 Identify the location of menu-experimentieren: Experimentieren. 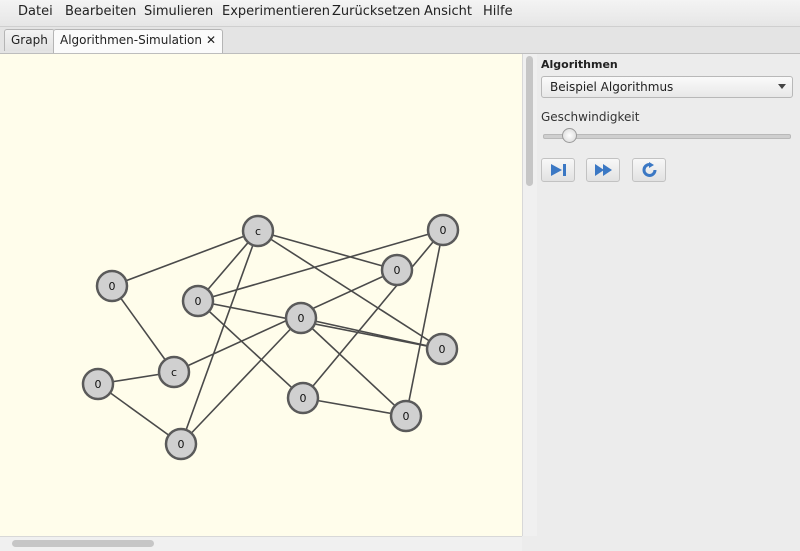
(276, 11).